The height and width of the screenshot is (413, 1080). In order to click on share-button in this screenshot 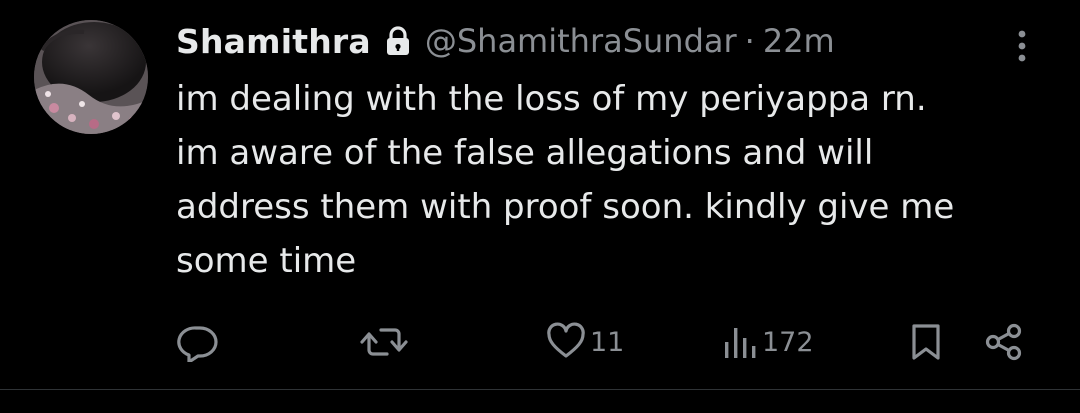, I will do `click(1004, 342)`.